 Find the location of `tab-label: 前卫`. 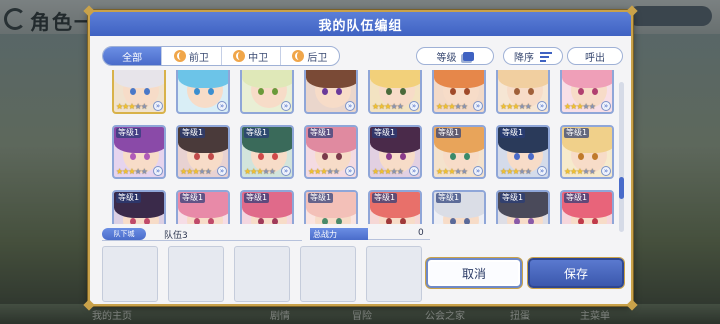

tab-label: 前卫 is located at coordinates (198, 58).